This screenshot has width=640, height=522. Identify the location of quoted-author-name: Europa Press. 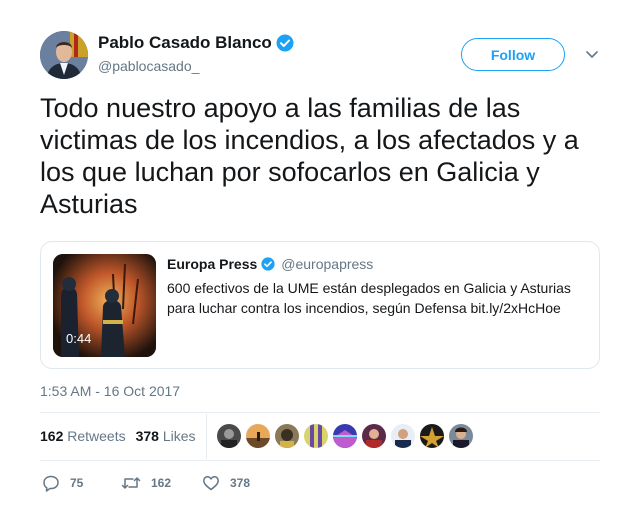
(212, 264).